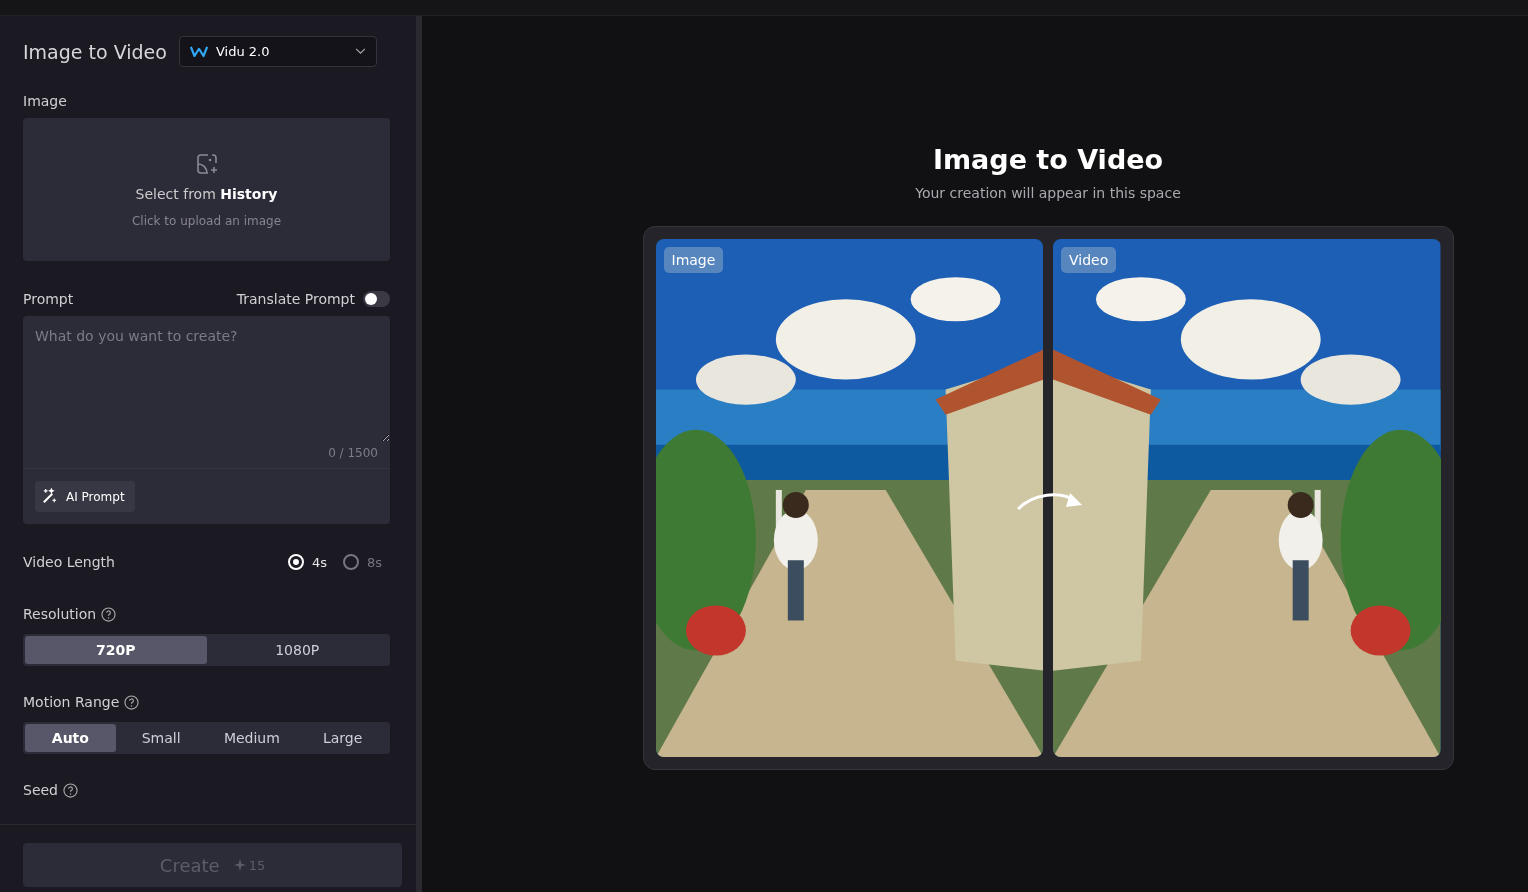 The width and height of the screenshot is (1528, 892). Describe the element at coordinates (45, 101) in the screenshot. I see `section-label: Image` at that location.